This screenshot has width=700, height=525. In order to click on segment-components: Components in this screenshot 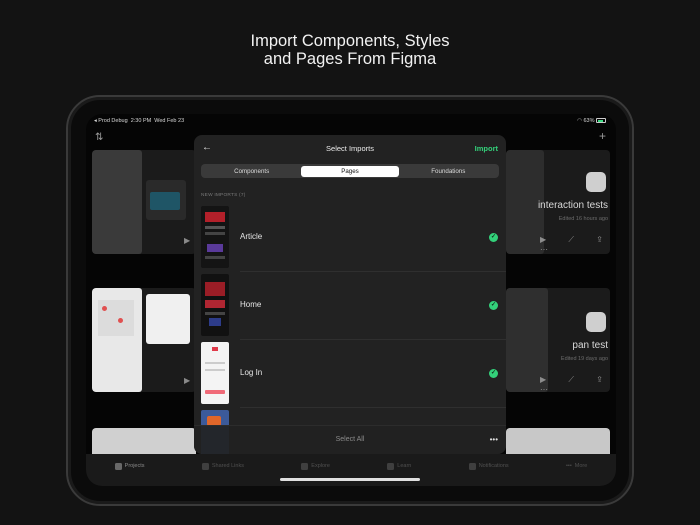, I will do `click(252, 171)`.